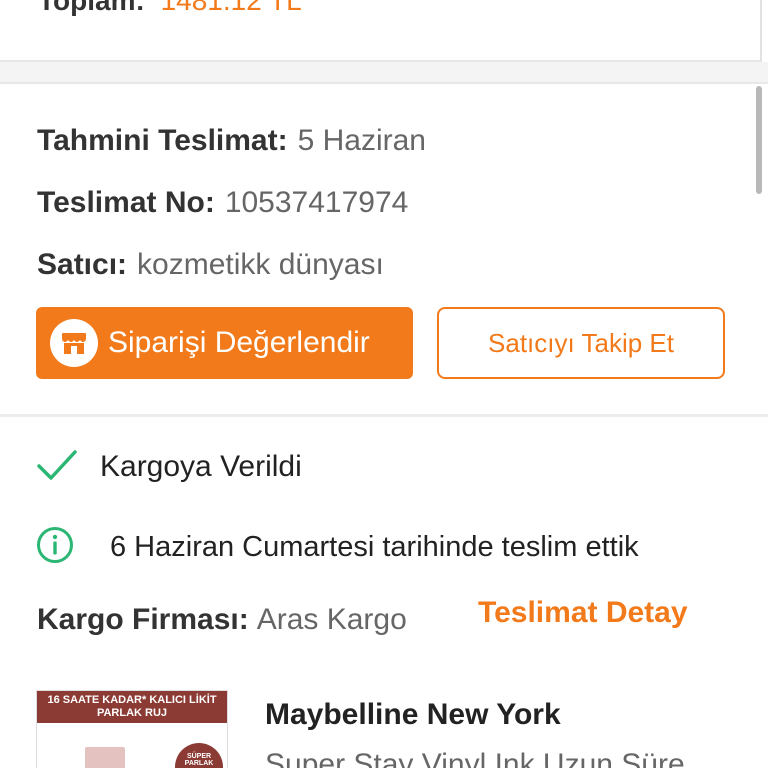 This screenshot has height=768, width=768. Describe the element at coordinates (361, 140) in the screenshot. I see `estimated-delivery-value: 5 Haziran` at that location.